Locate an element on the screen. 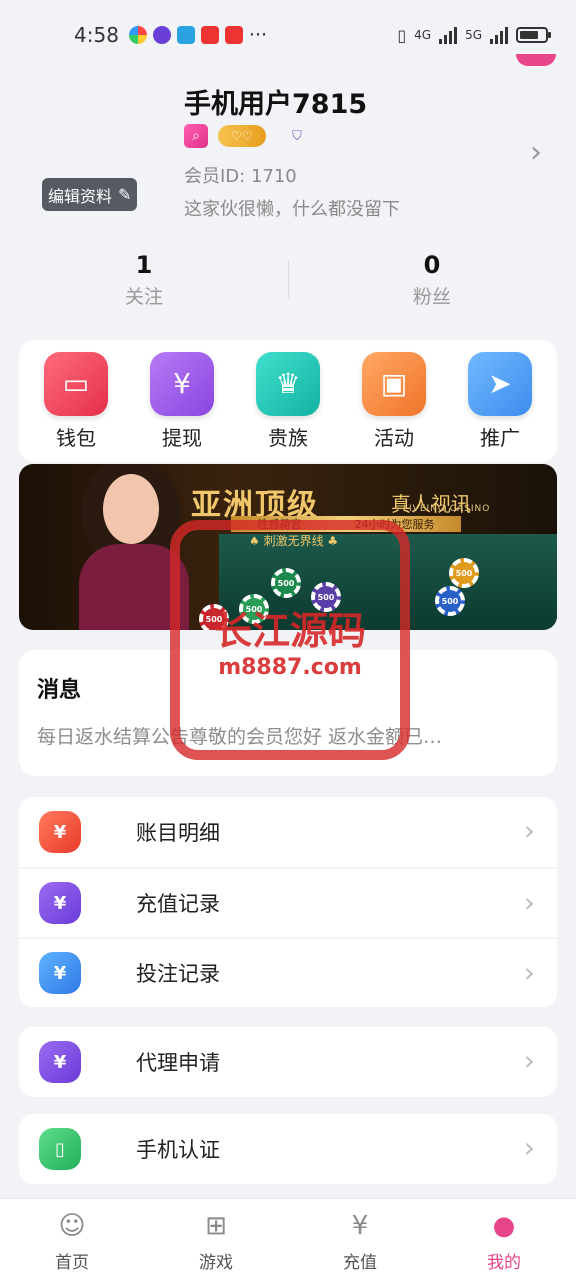  stats-divider is located at coordinates (288, 279).